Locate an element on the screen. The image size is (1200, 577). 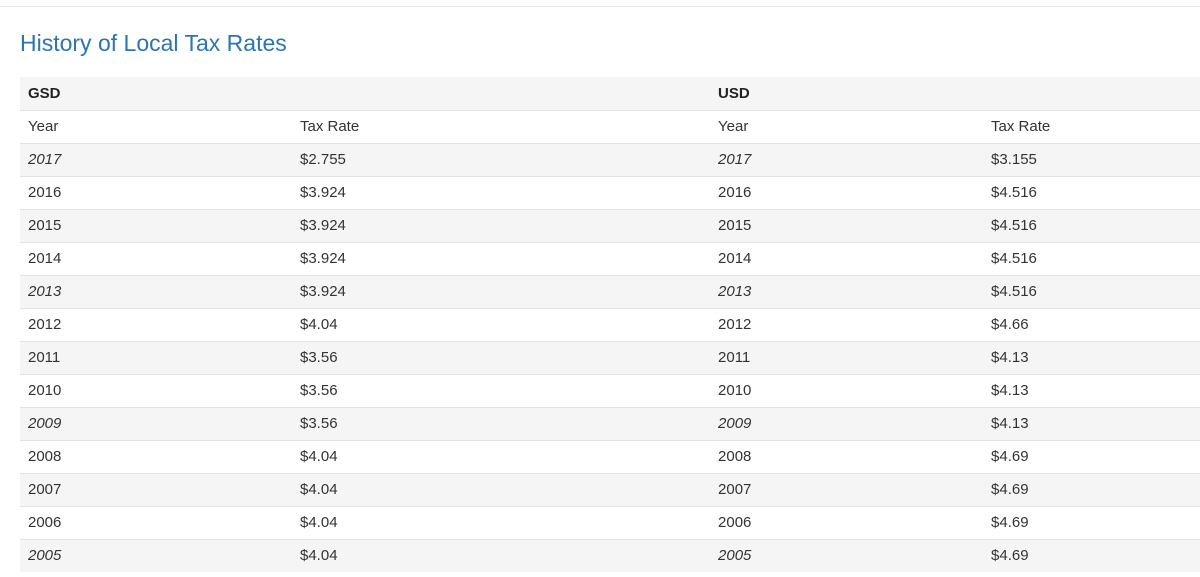
table-row: 2011 $3.56 2011 $4.13 is located at coordinates (610, 357).